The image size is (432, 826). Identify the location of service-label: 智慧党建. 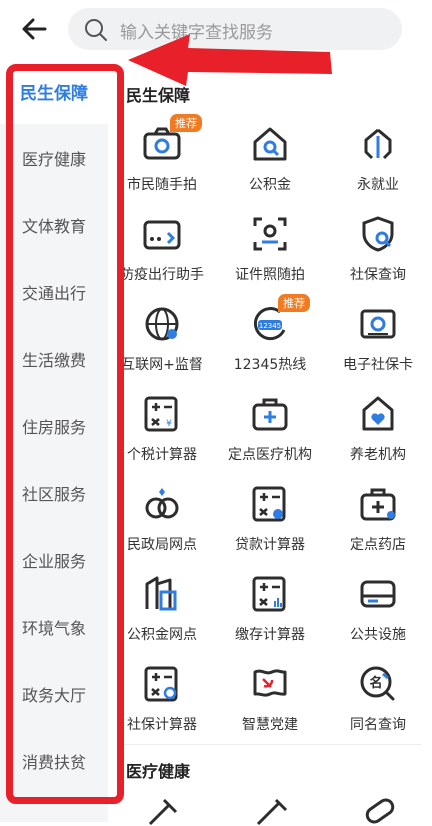
(270, 725).